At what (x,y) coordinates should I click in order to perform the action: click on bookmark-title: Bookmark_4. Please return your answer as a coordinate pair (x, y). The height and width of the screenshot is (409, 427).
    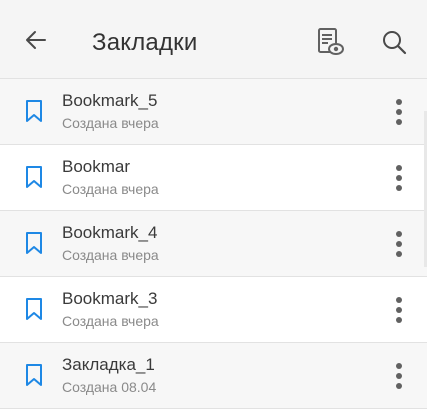
    Looking at the image, I should click on (110, 232).